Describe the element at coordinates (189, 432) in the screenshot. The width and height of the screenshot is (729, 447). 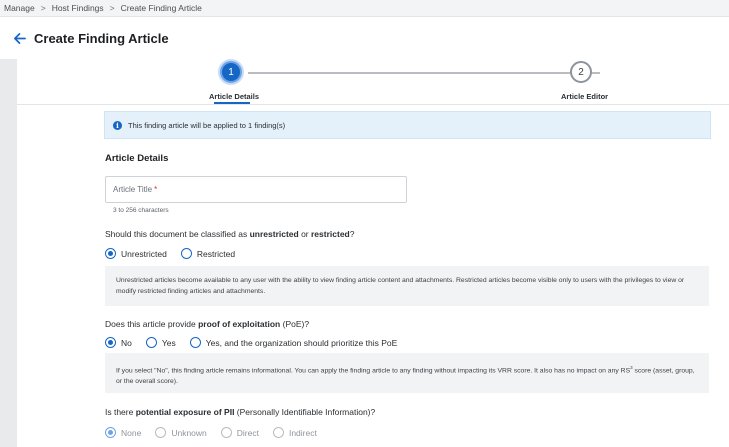
I see `radio-label: Unknown` at that location.